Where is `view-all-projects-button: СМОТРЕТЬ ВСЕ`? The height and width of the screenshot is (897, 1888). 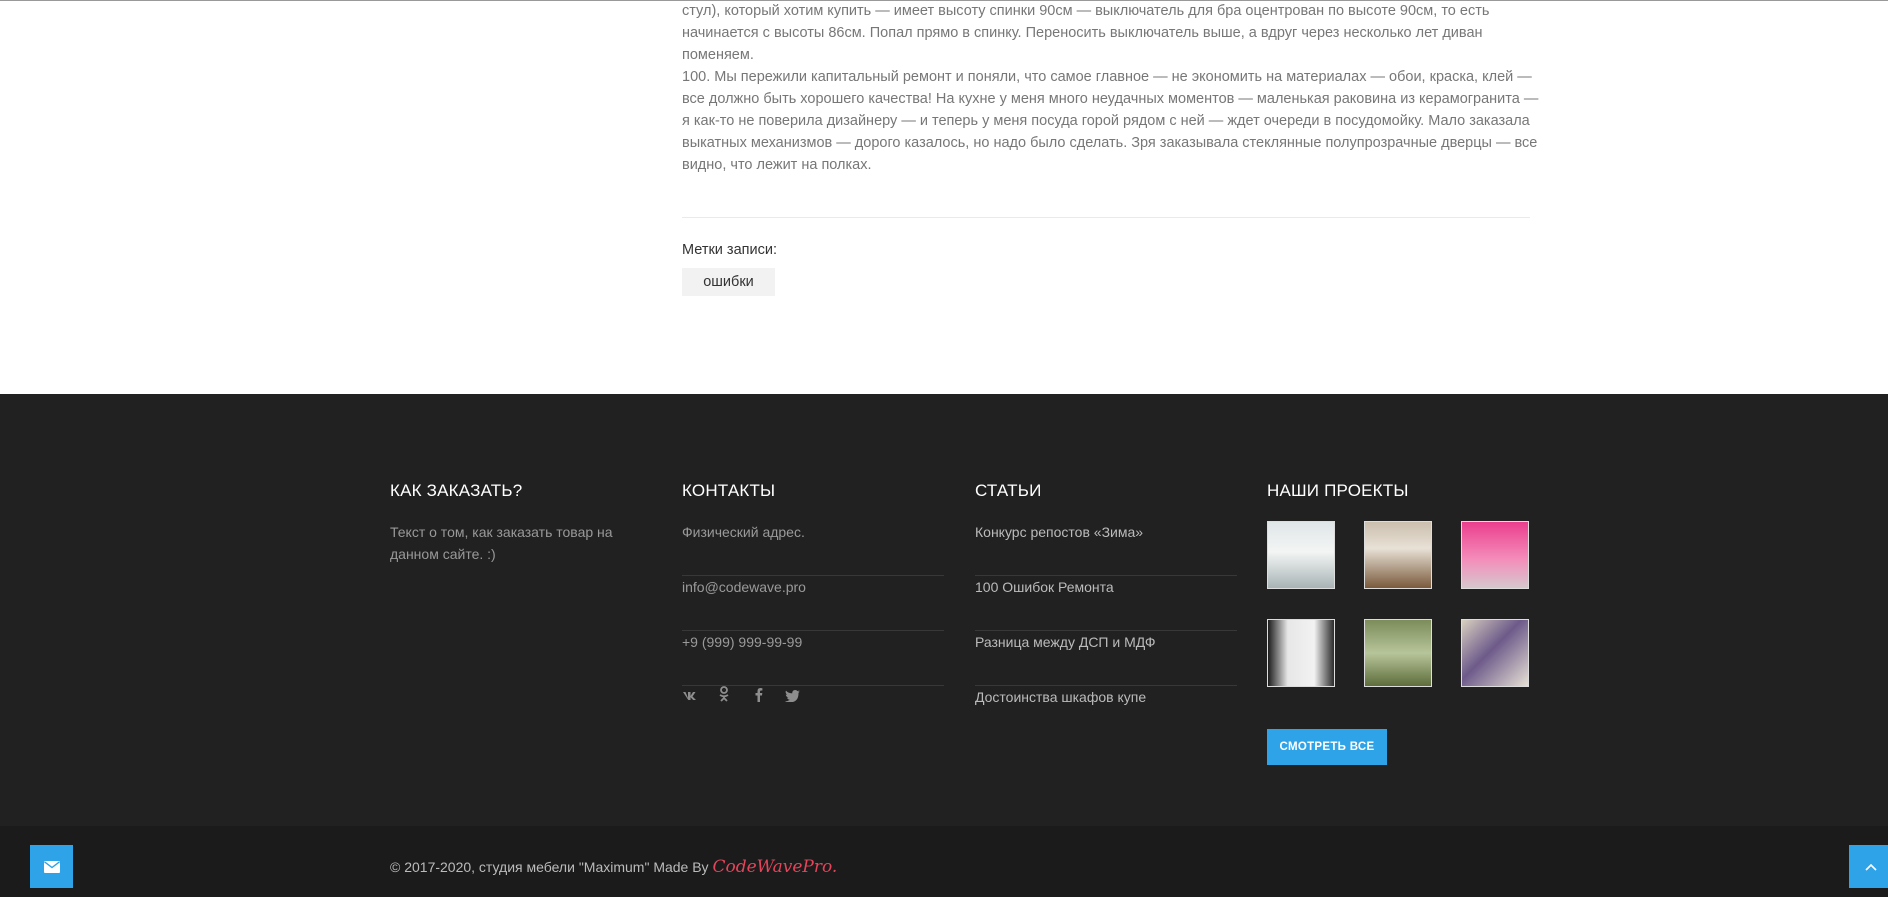
view-all-projects-button: СМОТРЕТЬ ВСЕ is located at coordinates (1327, 747).